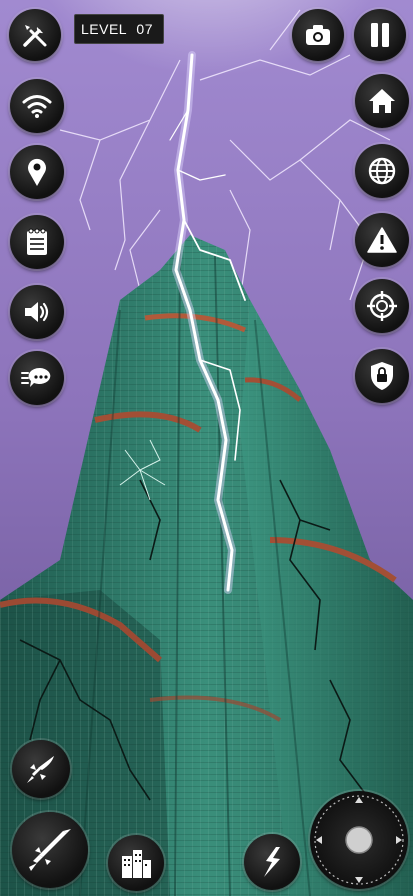 The height and width of the screenshot is (896, 413). I want to click on target-button, so click(382, 306).